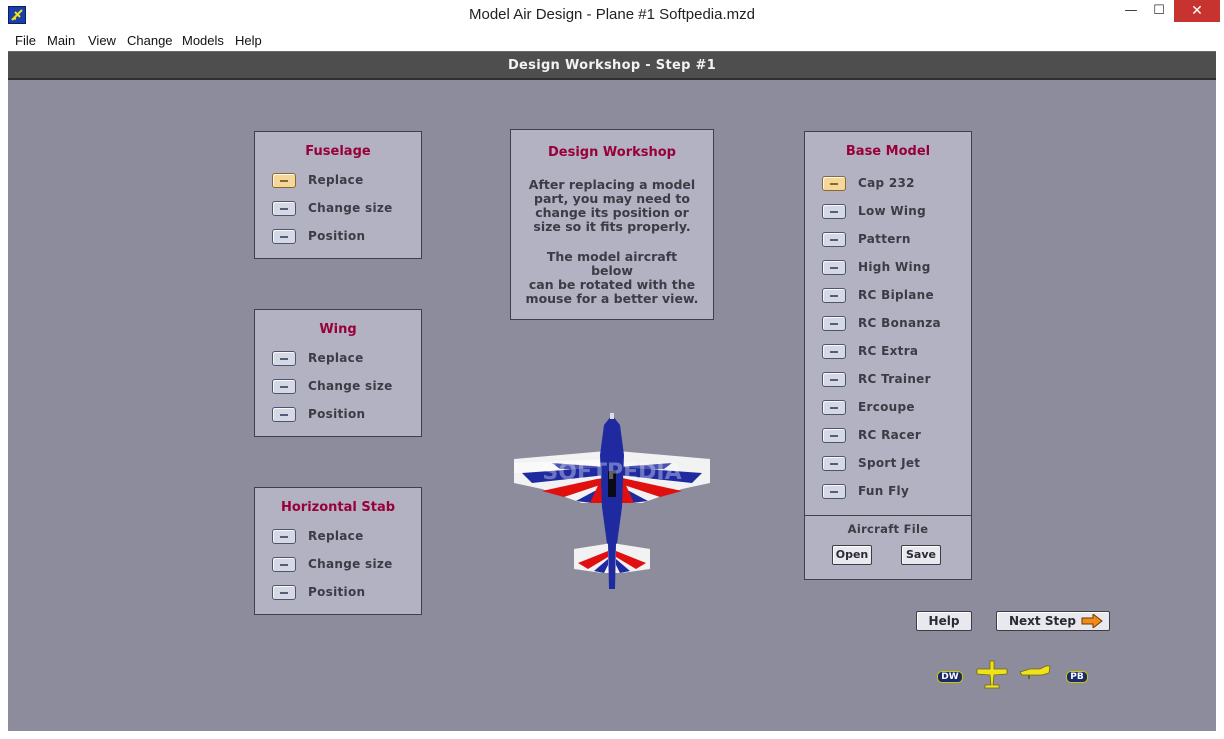 The image size is (1224, 739). What do you see at coordinates (950, 677) in the screenshot?
I see `dw-view-badge: DW` at bounding box center [950, 677].